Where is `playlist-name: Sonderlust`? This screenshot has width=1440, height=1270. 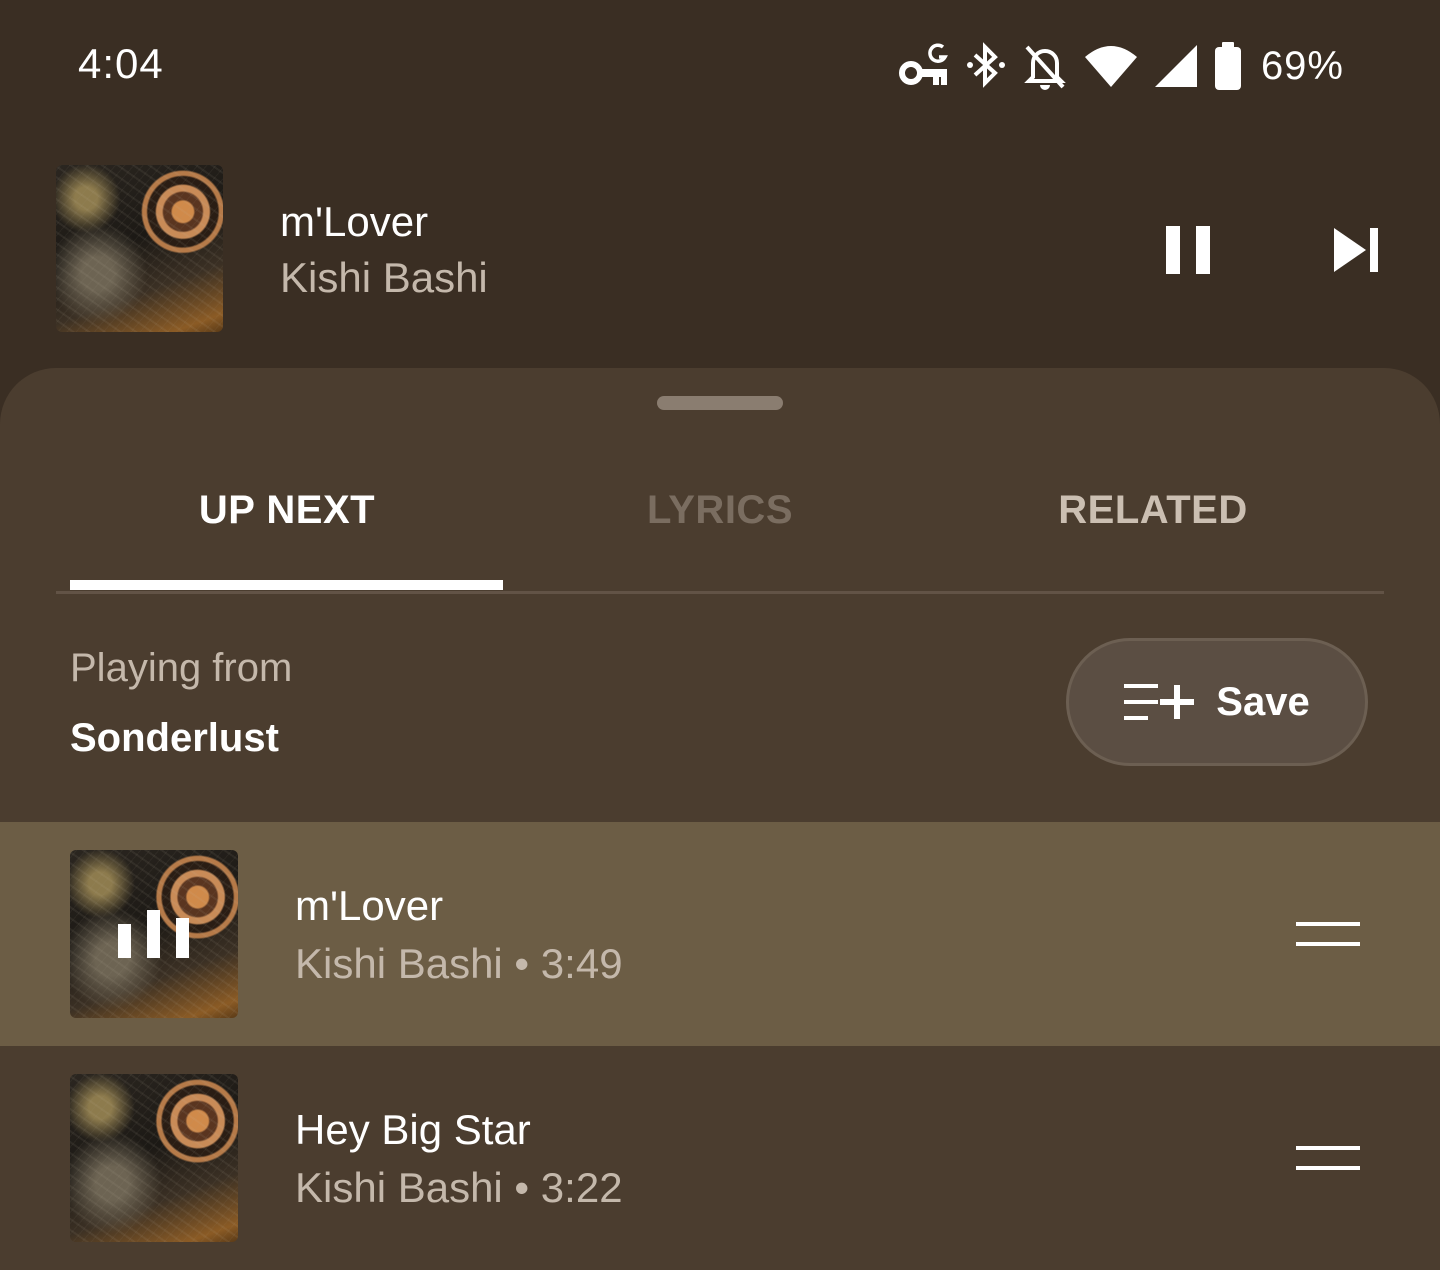 playlist-name: Sonderlust is located at coordinates (174, 738).